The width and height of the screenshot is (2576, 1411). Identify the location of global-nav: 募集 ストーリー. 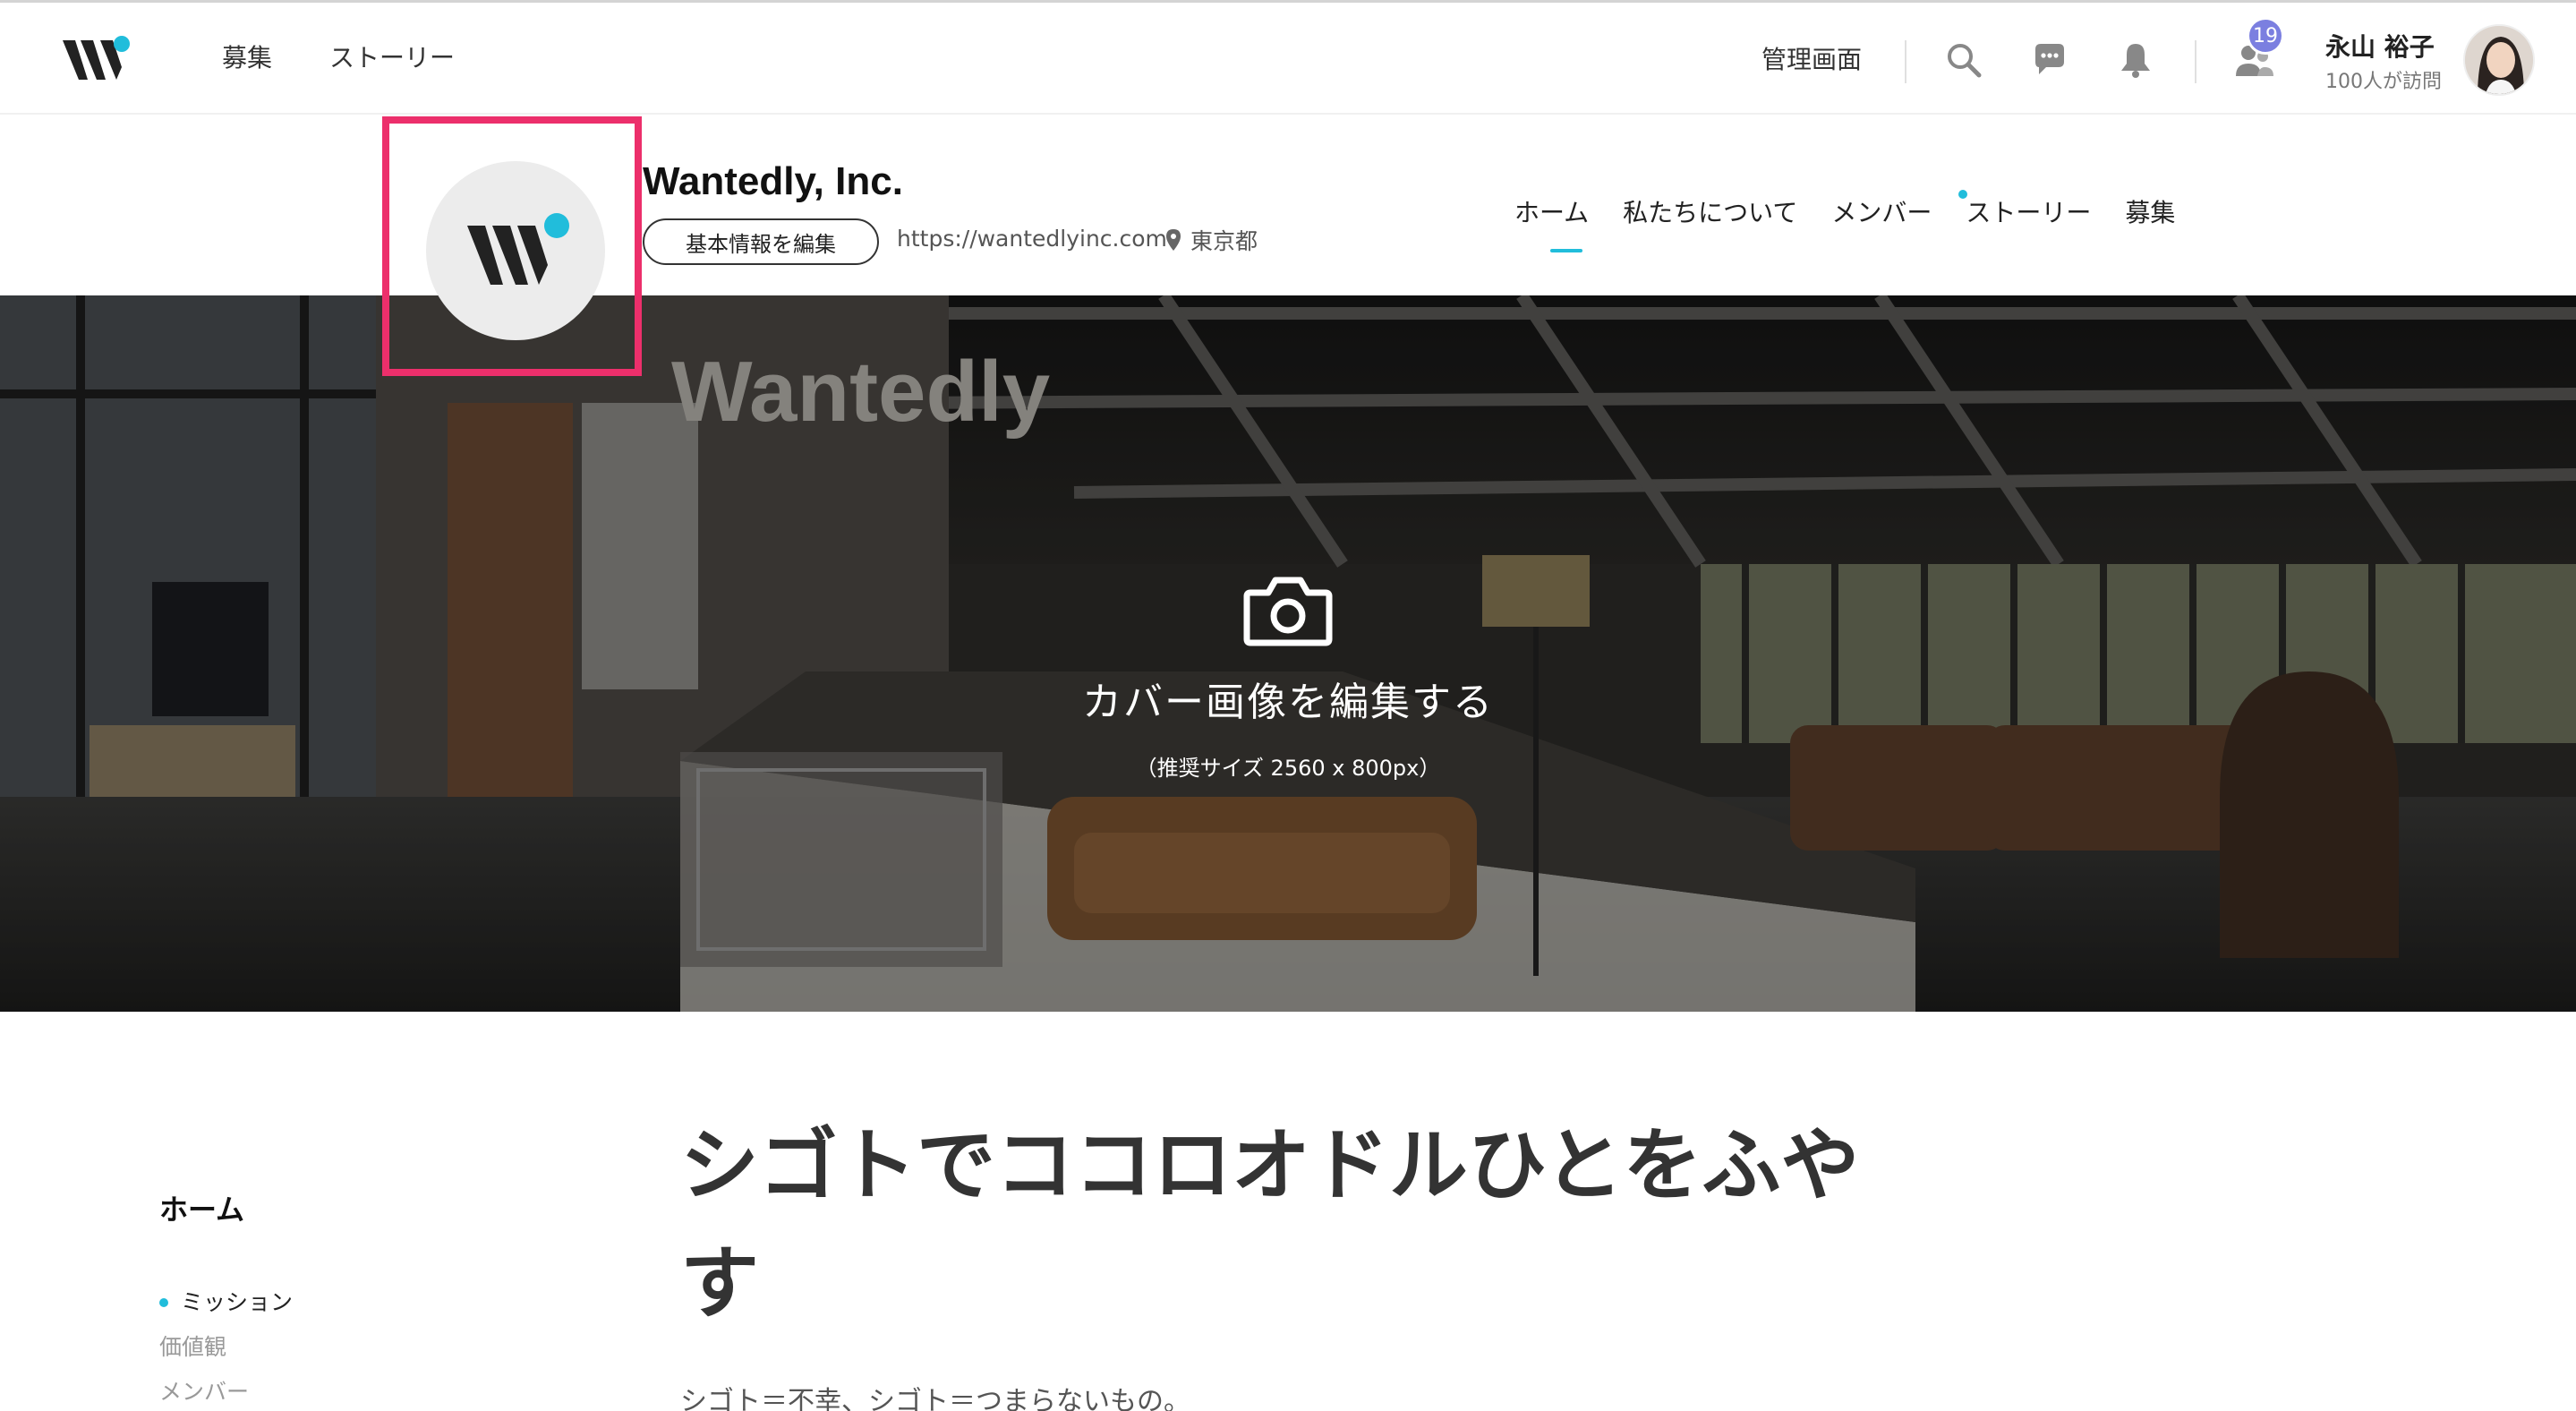
(338, 58).